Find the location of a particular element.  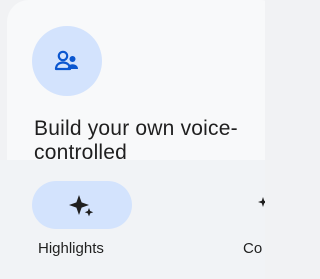

nav-item-co-label: Co is located at coordinates (252, 248).